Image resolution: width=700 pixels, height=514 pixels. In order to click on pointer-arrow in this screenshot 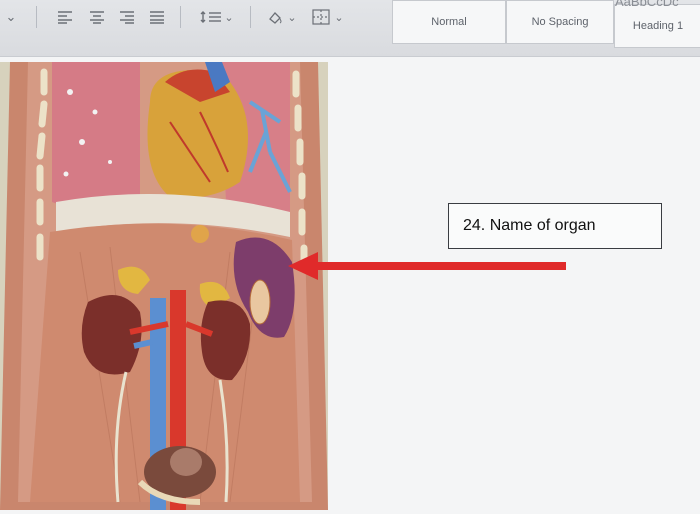, I will do `click(427, 266)`.